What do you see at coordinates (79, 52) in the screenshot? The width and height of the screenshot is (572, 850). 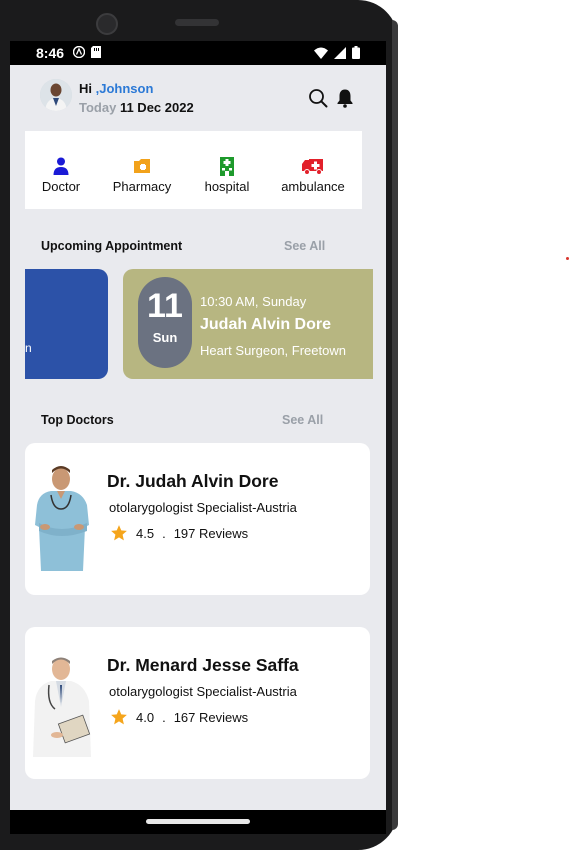 I see `notification-a-icon` at bounding box center [79, 52].